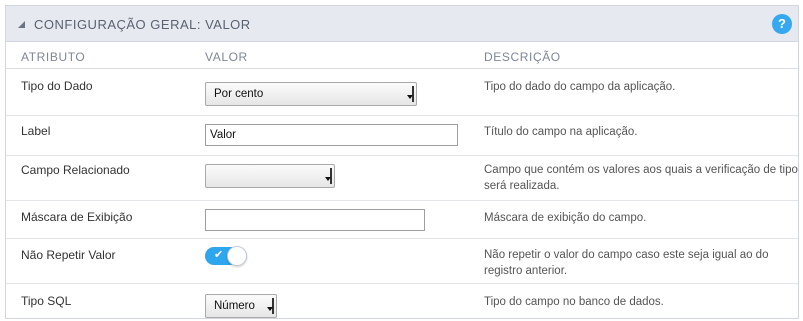  I want to click on table-row-label: Label Título do campo na aplicação., so click(402, 136).